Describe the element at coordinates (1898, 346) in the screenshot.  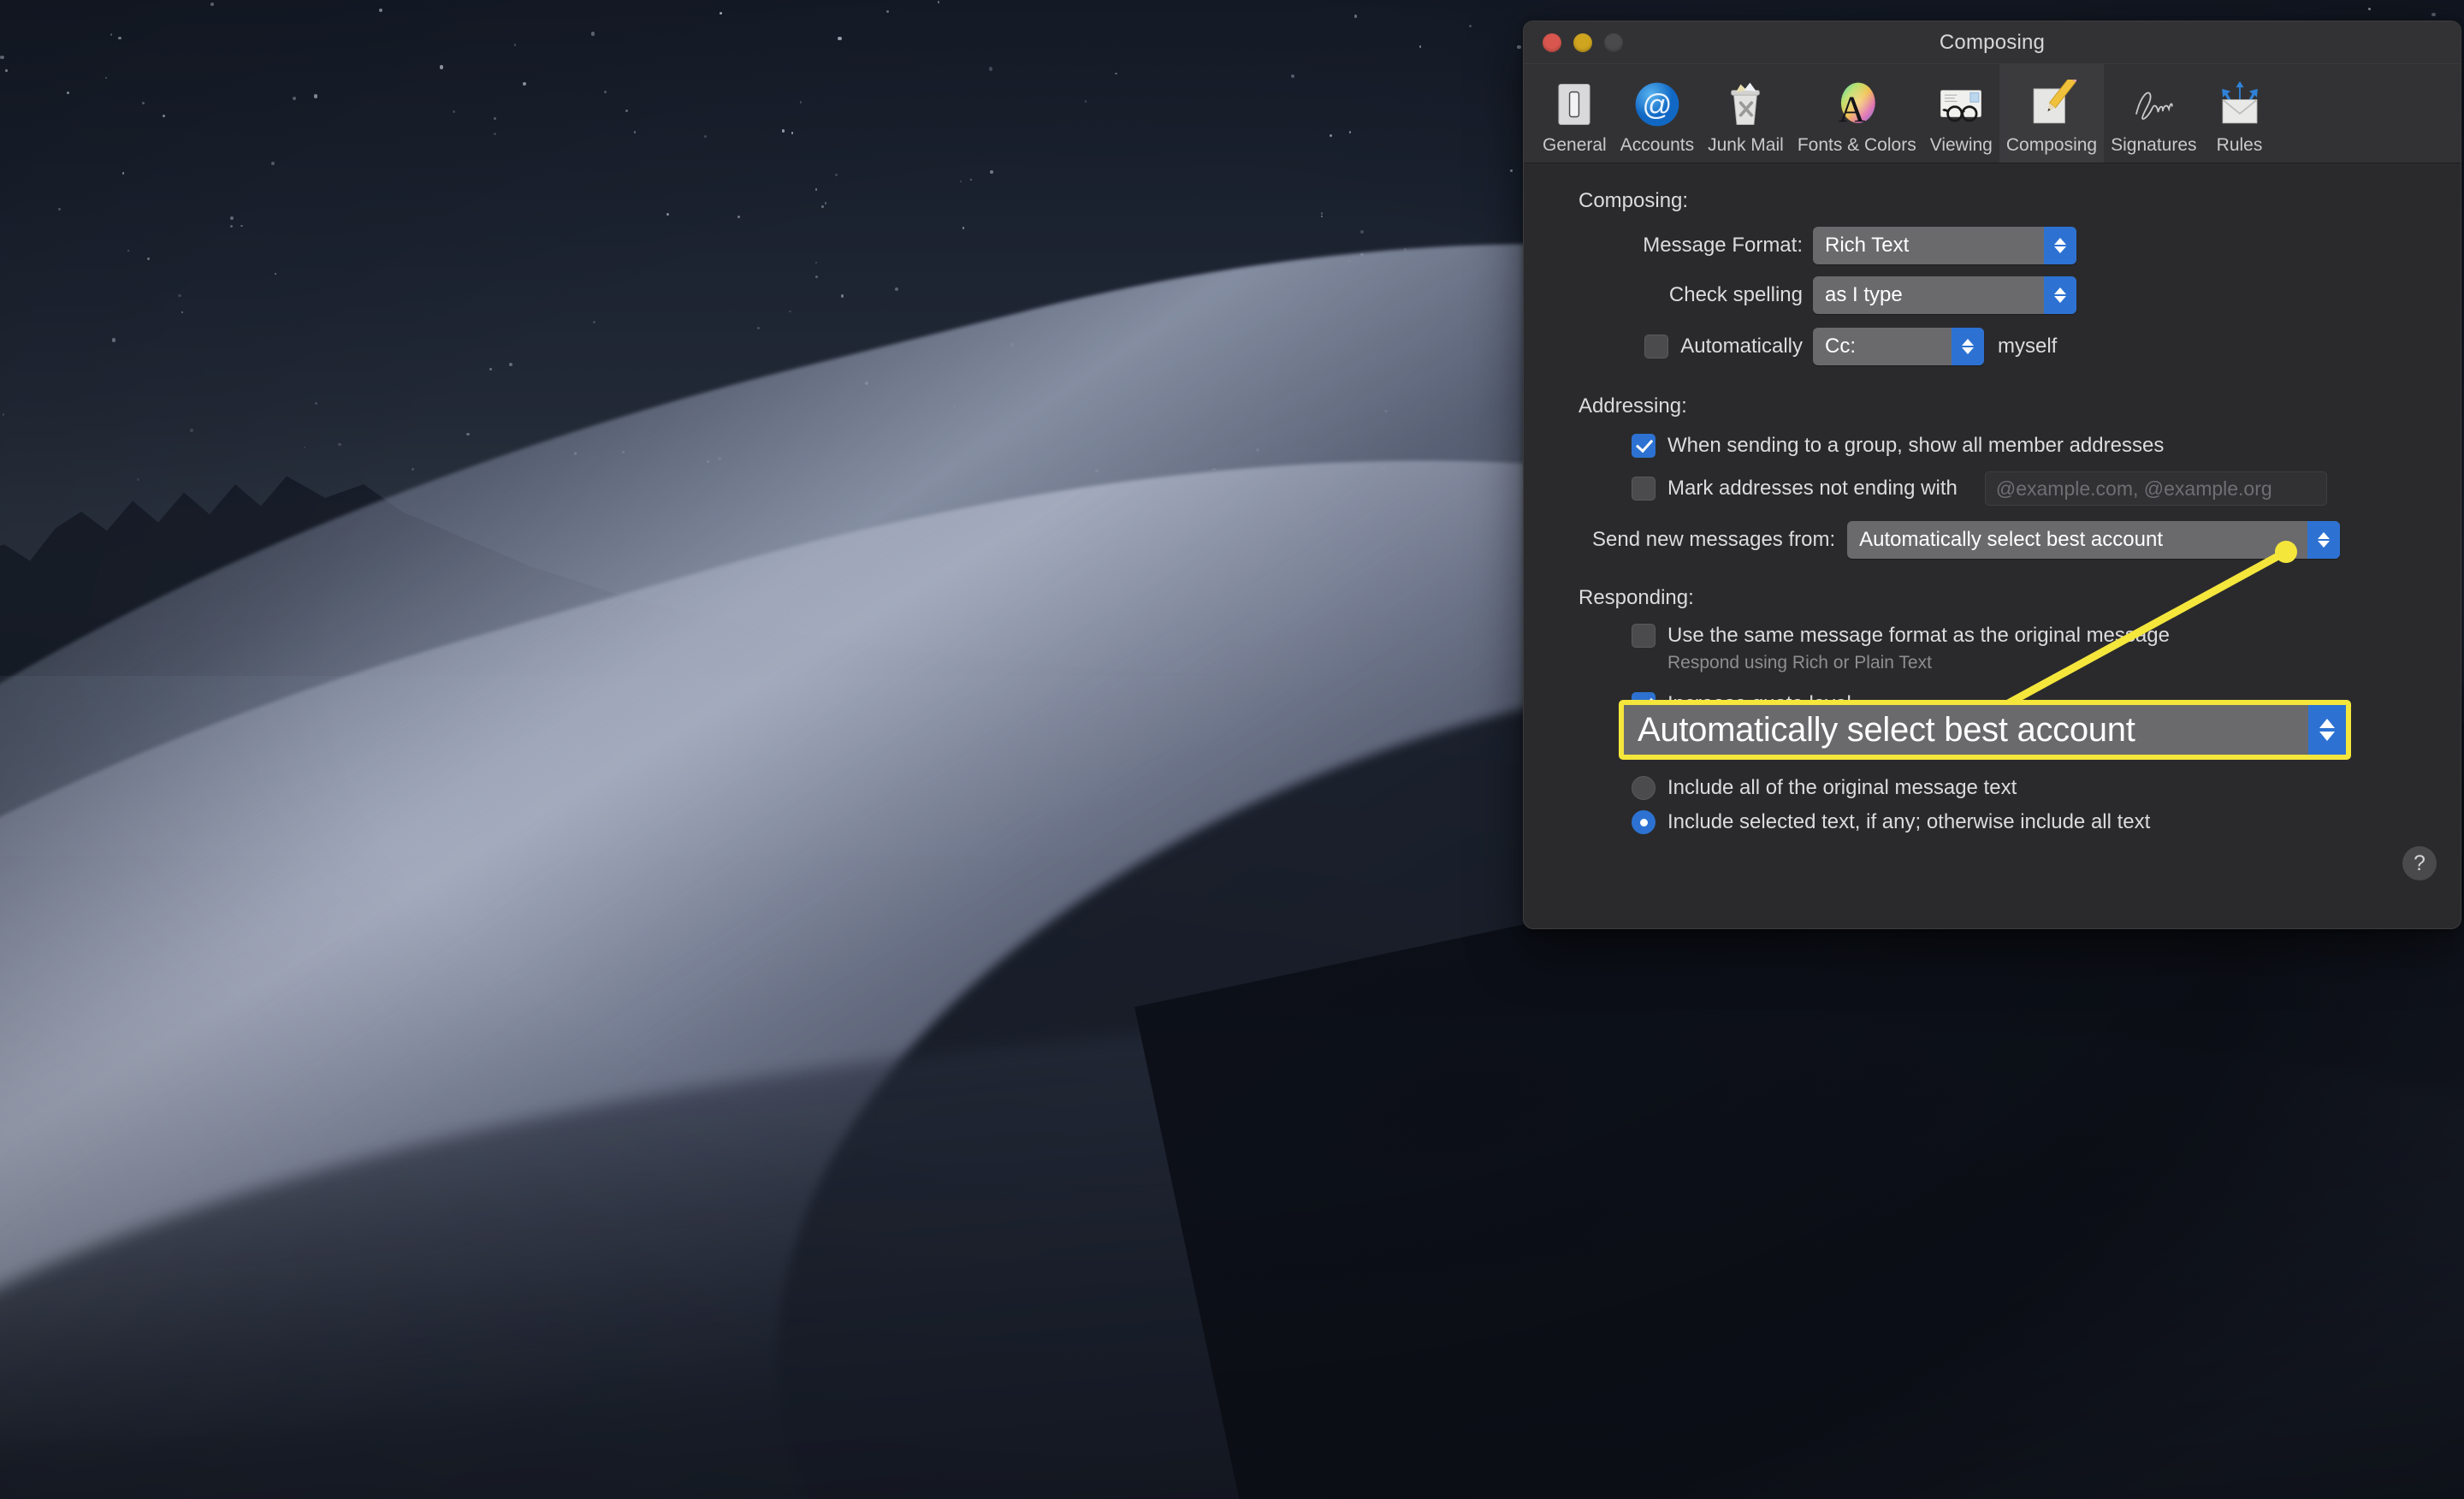
I see `cc-bcc-select: Cc:` at that location.